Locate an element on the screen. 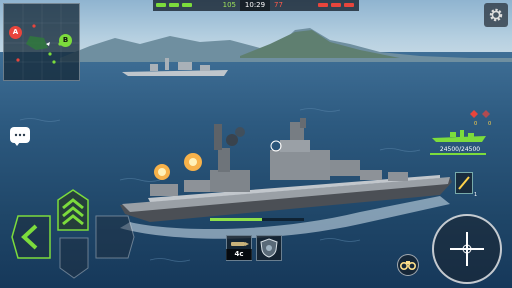 This screenshot has width=512, height=288. binoculars-button is located at coordinates (408, 265).